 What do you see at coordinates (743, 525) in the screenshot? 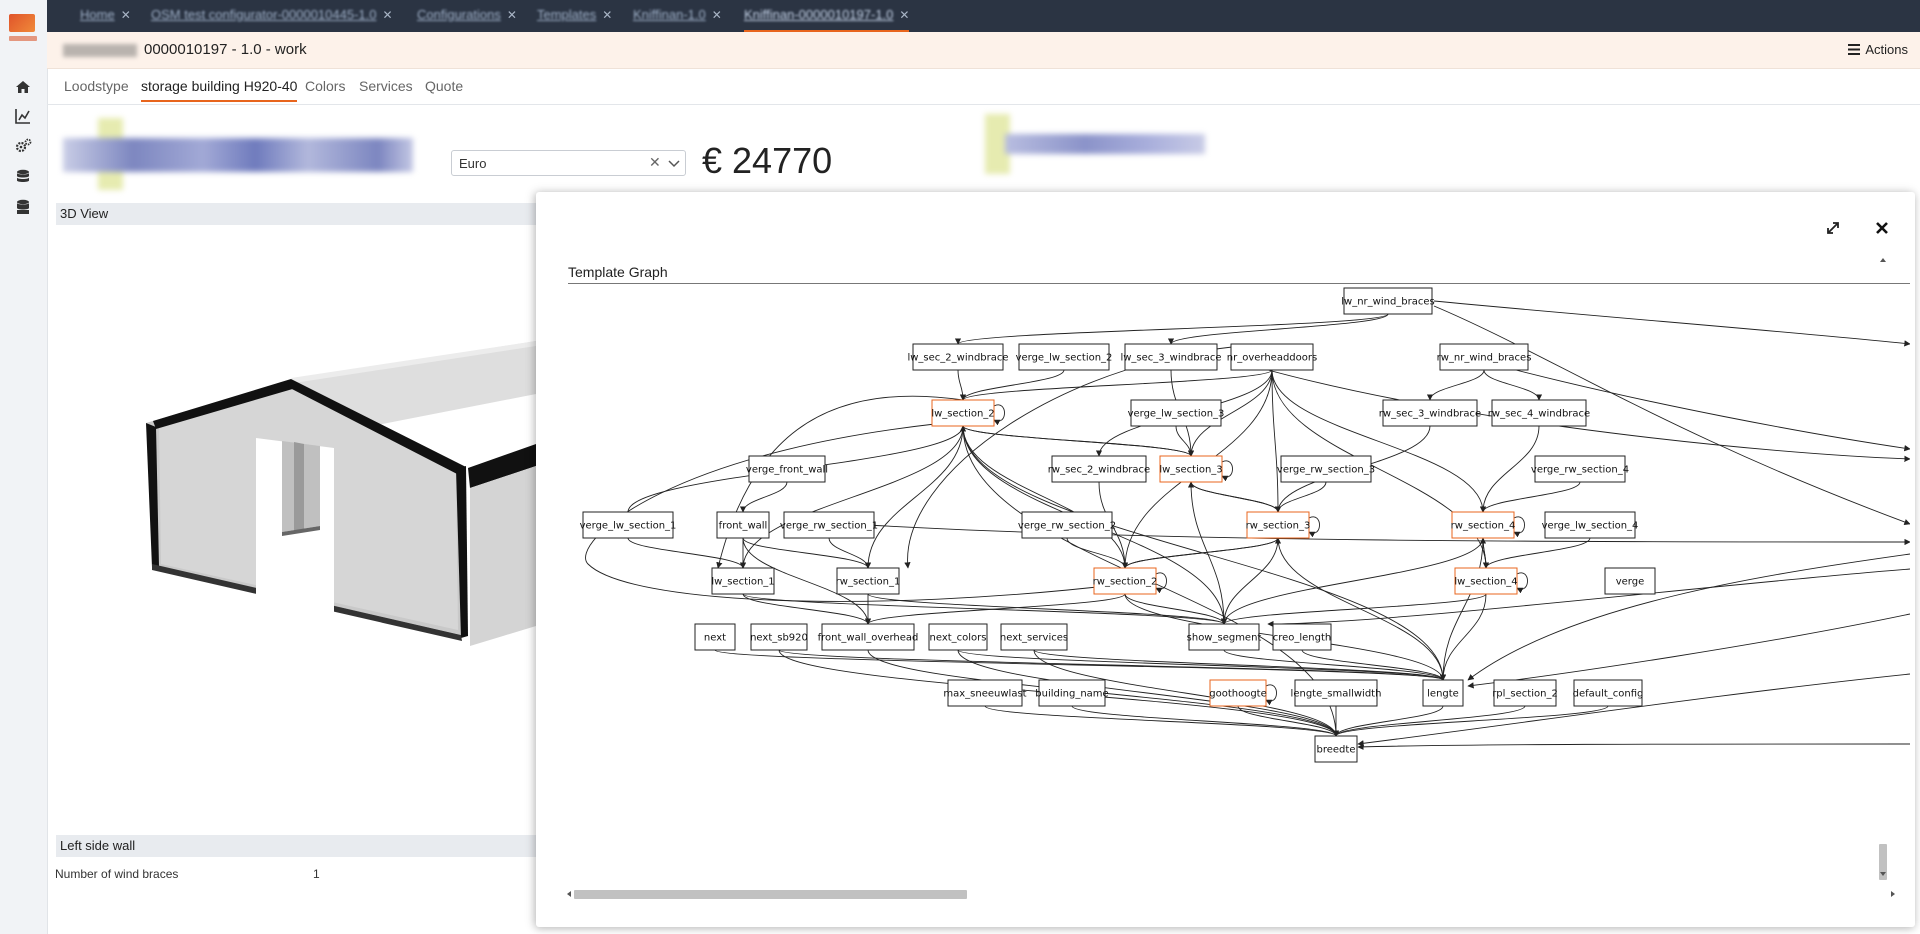
I see `graph-node-front-wall: front_wall` at bounding box center [743, 525].